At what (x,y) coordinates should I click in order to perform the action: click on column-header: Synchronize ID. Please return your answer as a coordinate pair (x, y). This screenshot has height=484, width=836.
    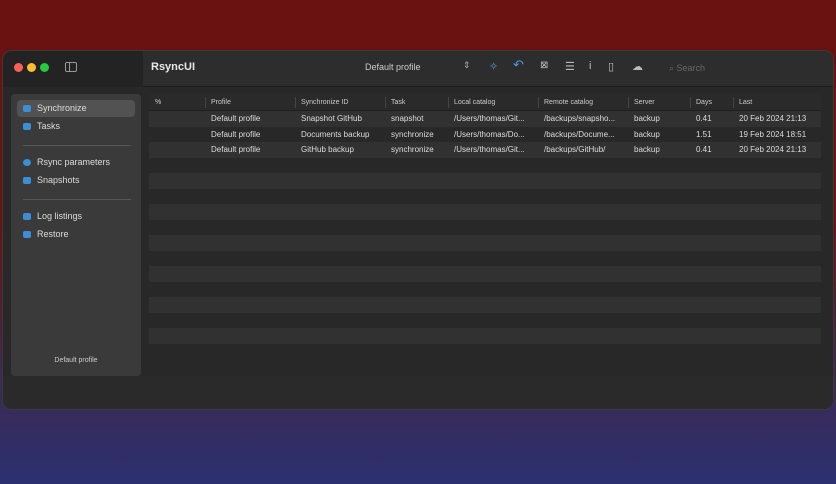
    Looking at the image, I should click on (324, 102).